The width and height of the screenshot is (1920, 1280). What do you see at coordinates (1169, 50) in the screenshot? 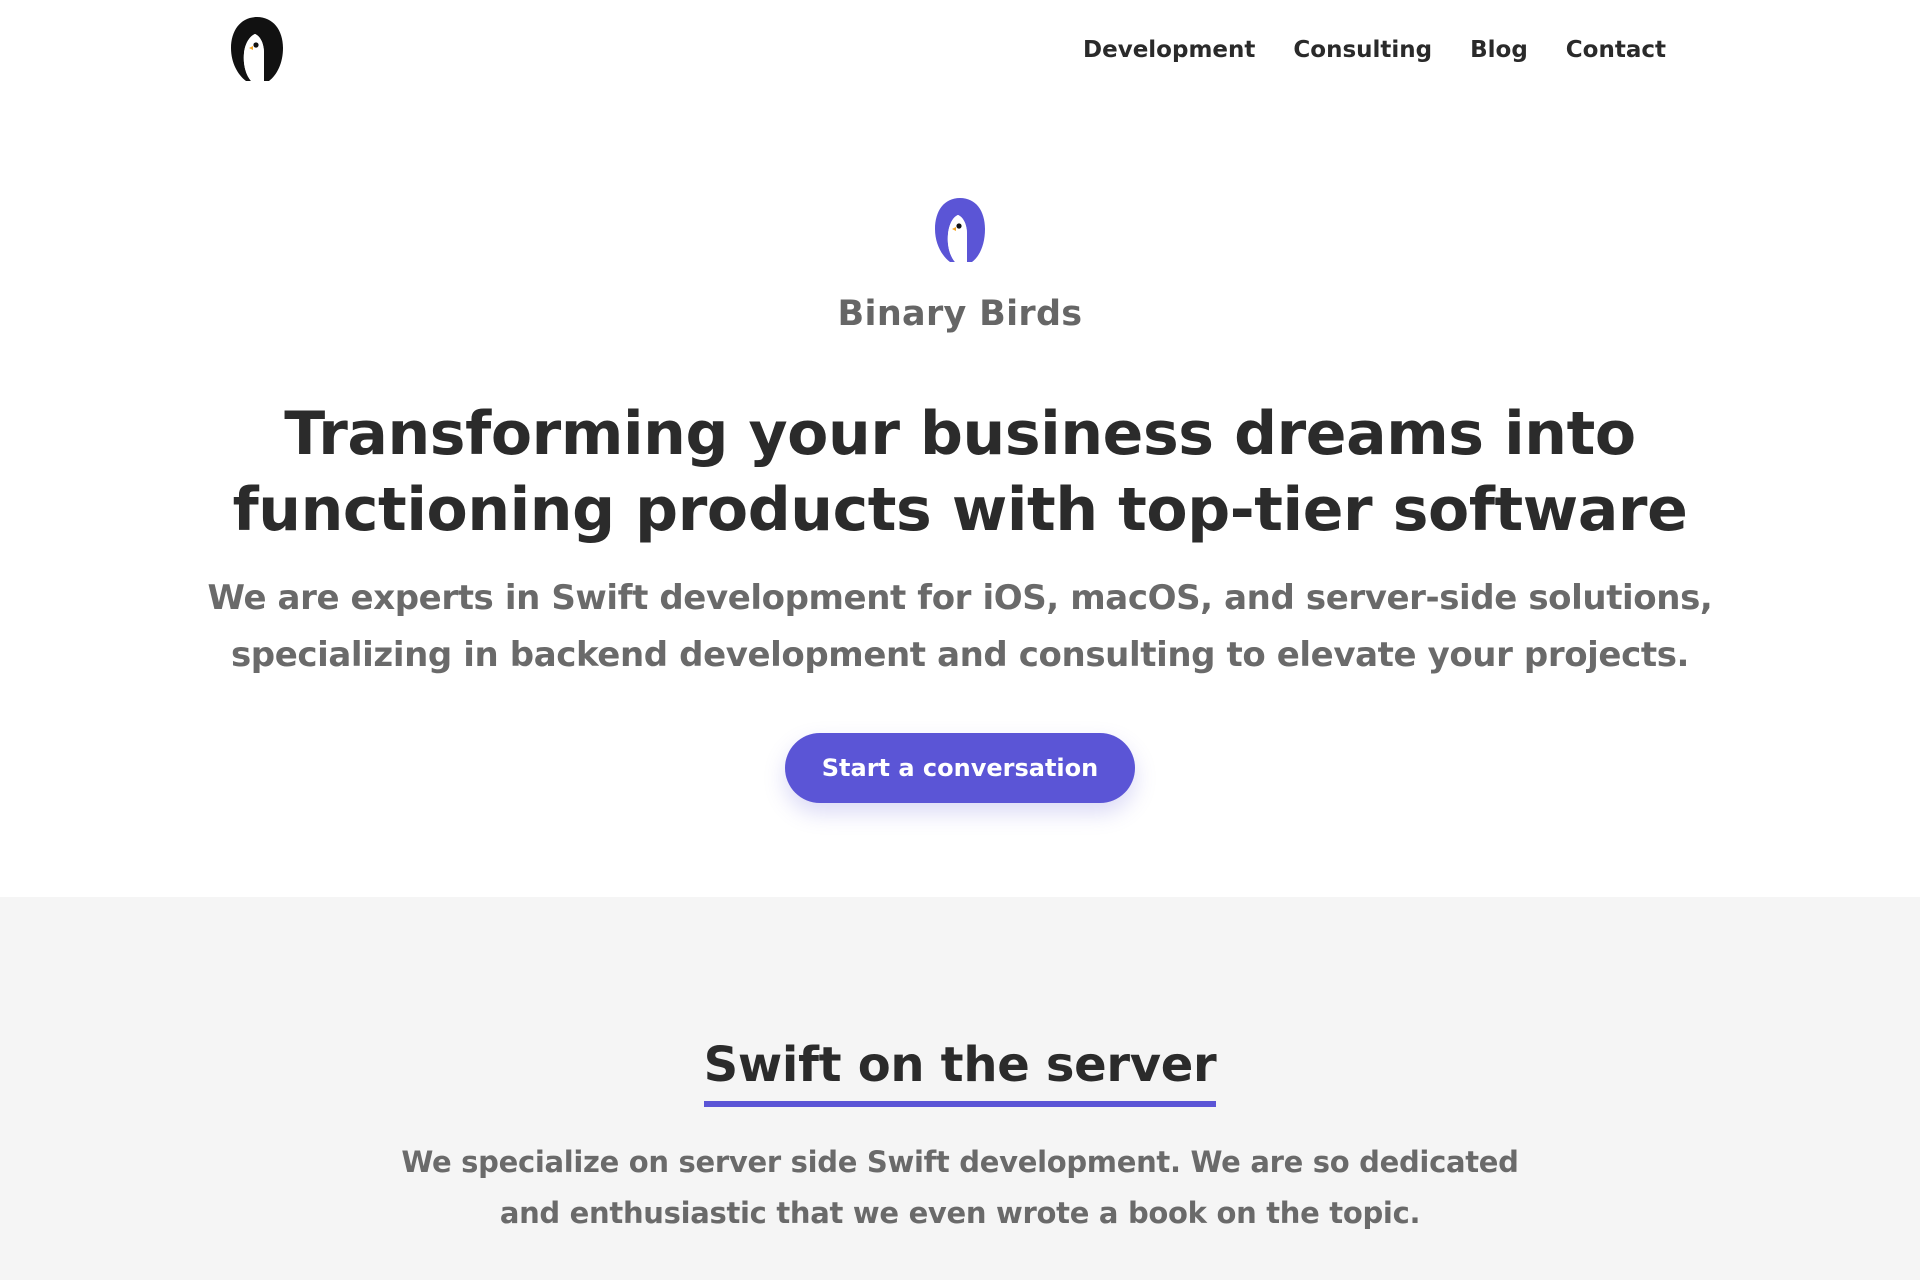
I see `nav-link-development: Development` at bounding box center [1169, 50].